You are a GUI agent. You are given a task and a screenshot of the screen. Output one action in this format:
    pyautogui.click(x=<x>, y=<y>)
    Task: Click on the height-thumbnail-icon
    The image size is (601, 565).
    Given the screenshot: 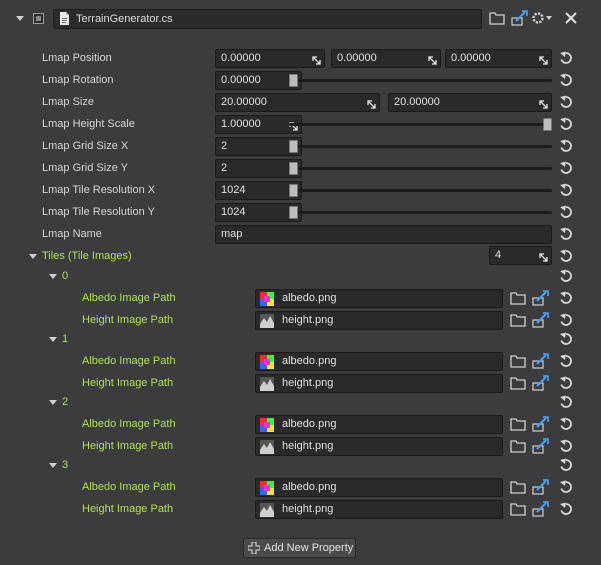 What is the action you would take?
    pyautogui.click(x=267, y=447)
    